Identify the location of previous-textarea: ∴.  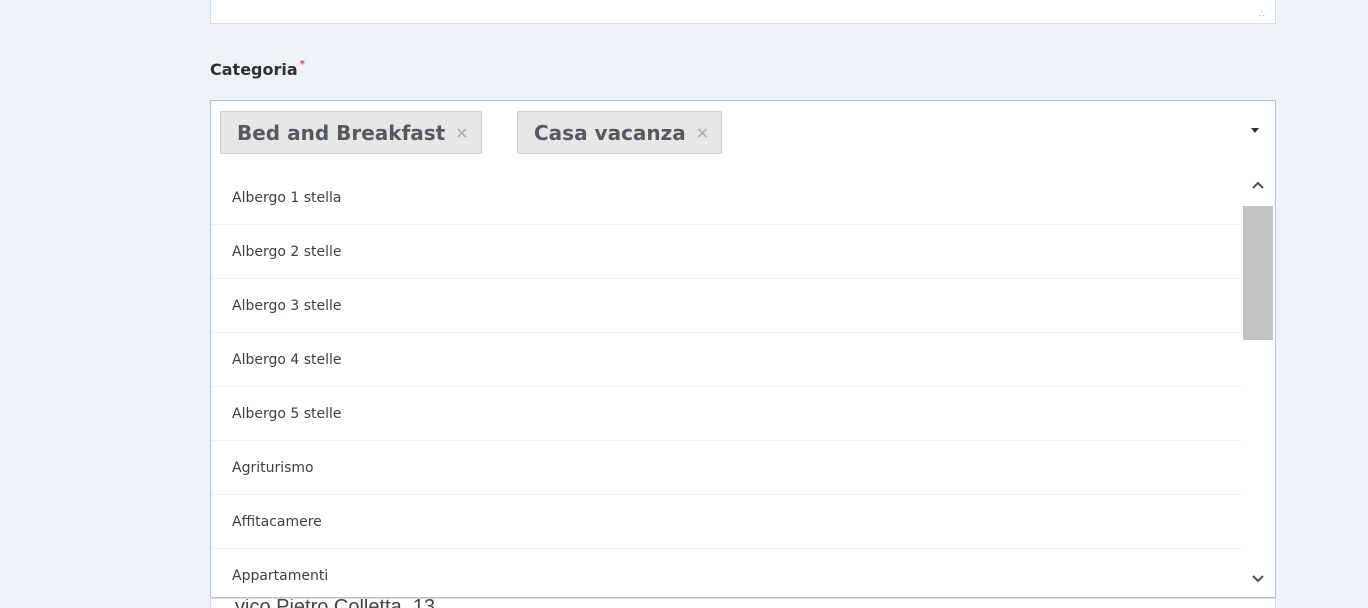
(743, 12).